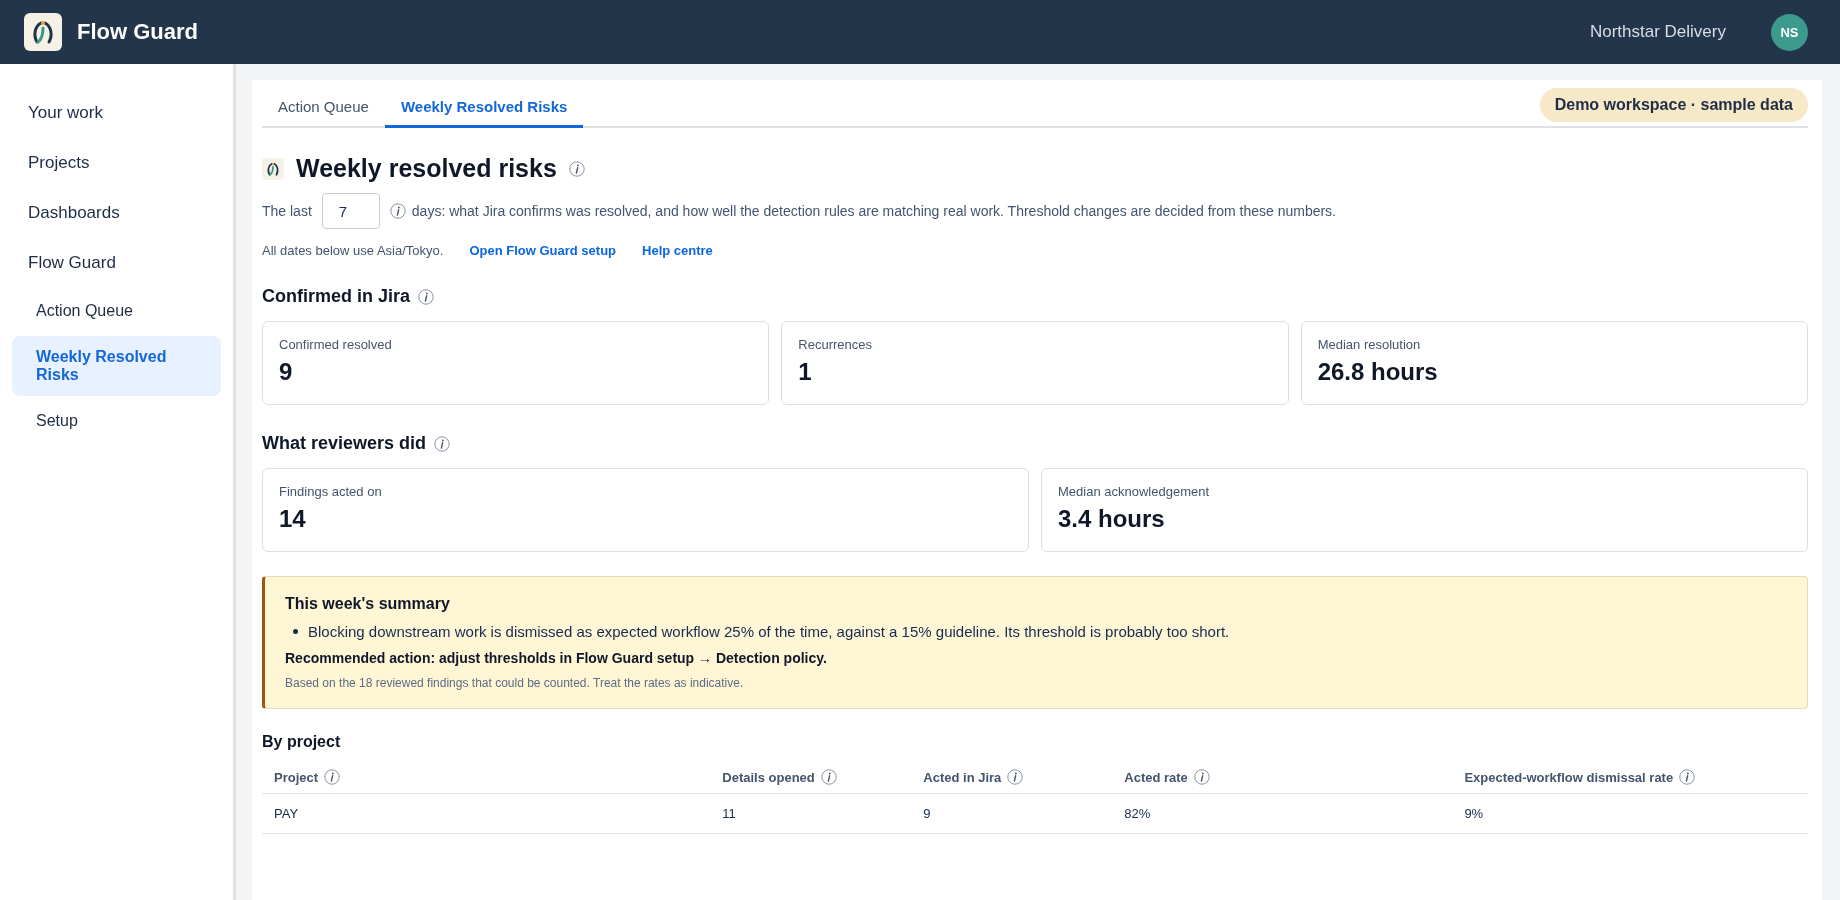 This screenshot has width=1840, height=900. What do you see at coordinates (350, 211) in the screenshot?
I see `days-input: 7` at bounding box center [350, 211].